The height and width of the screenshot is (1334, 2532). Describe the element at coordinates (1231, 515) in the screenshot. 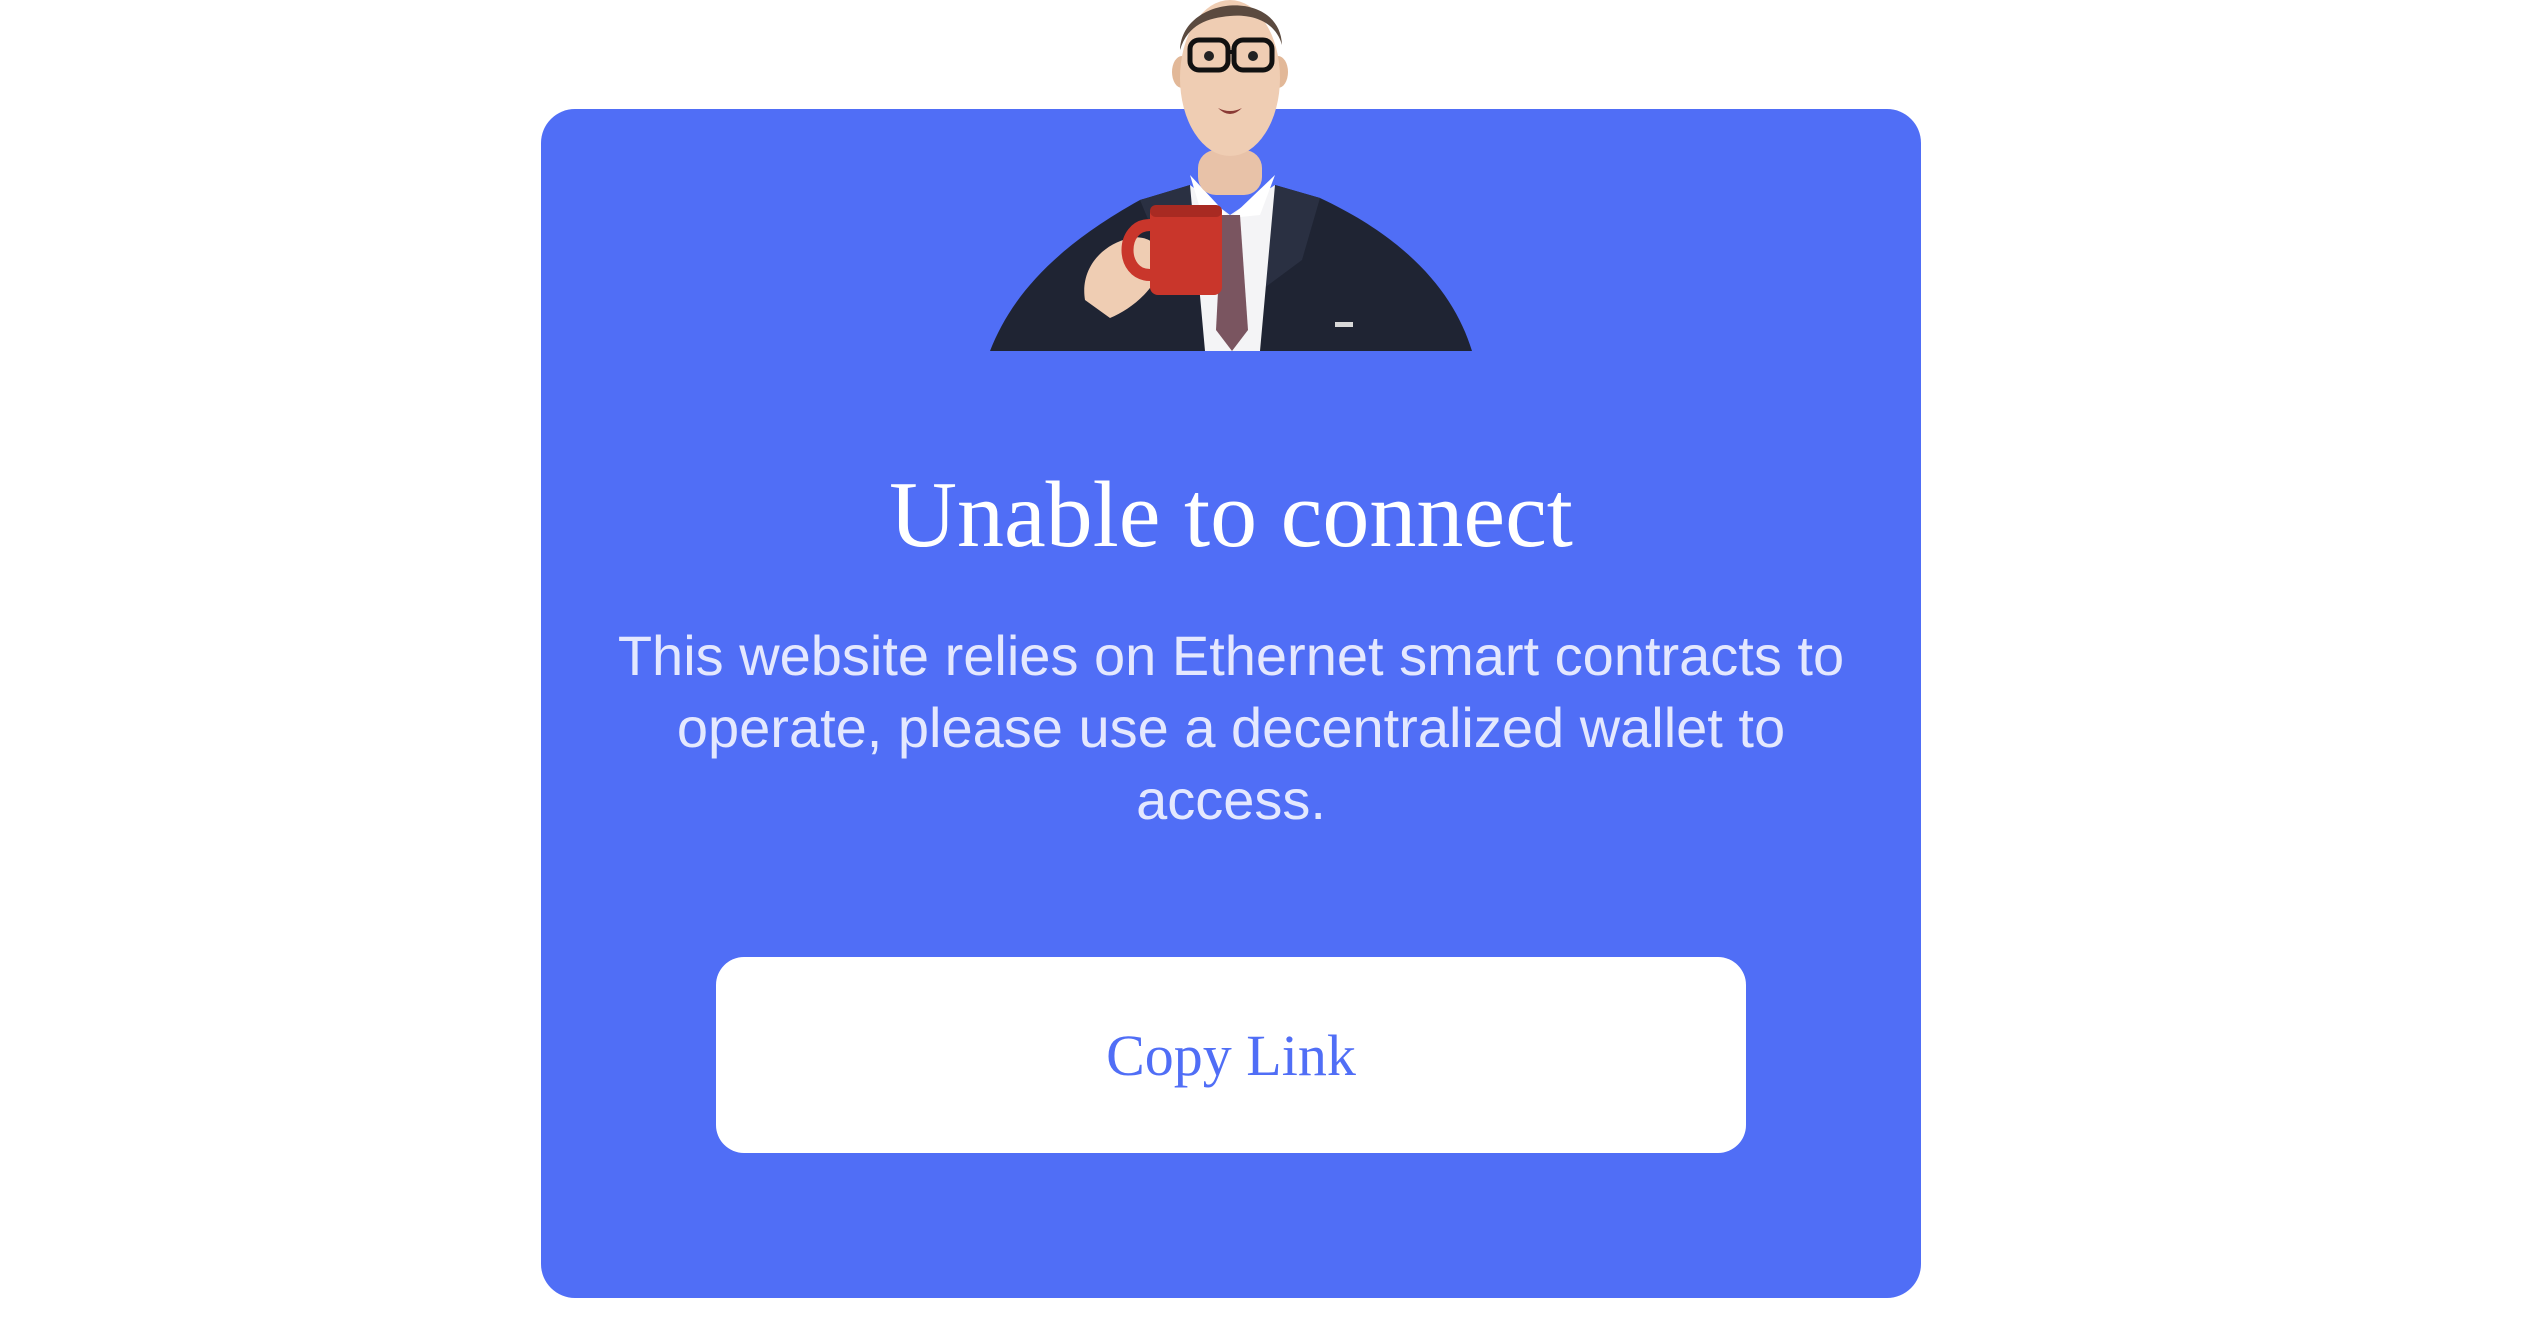

I see `error-title: Unable to connect` at that location.